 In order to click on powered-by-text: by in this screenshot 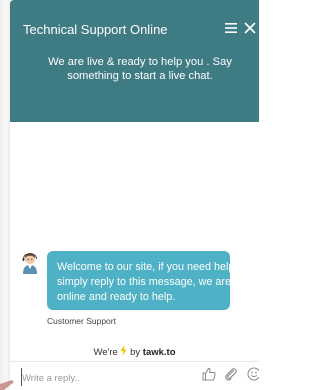, I will do `click(135, 352)`.